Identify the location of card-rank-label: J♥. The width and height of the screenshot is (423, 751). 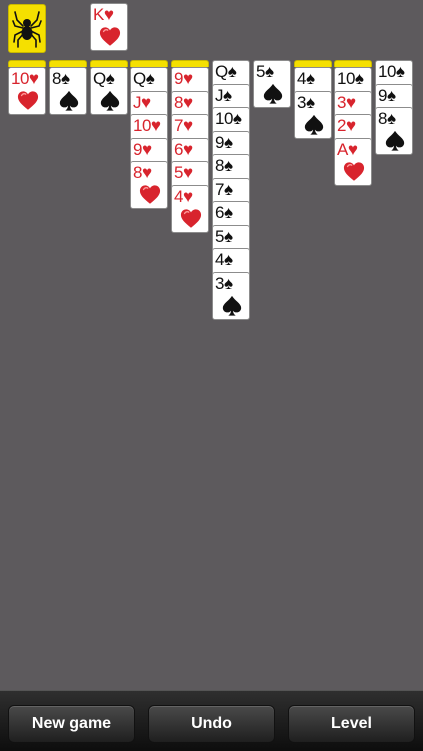
(142, 103).